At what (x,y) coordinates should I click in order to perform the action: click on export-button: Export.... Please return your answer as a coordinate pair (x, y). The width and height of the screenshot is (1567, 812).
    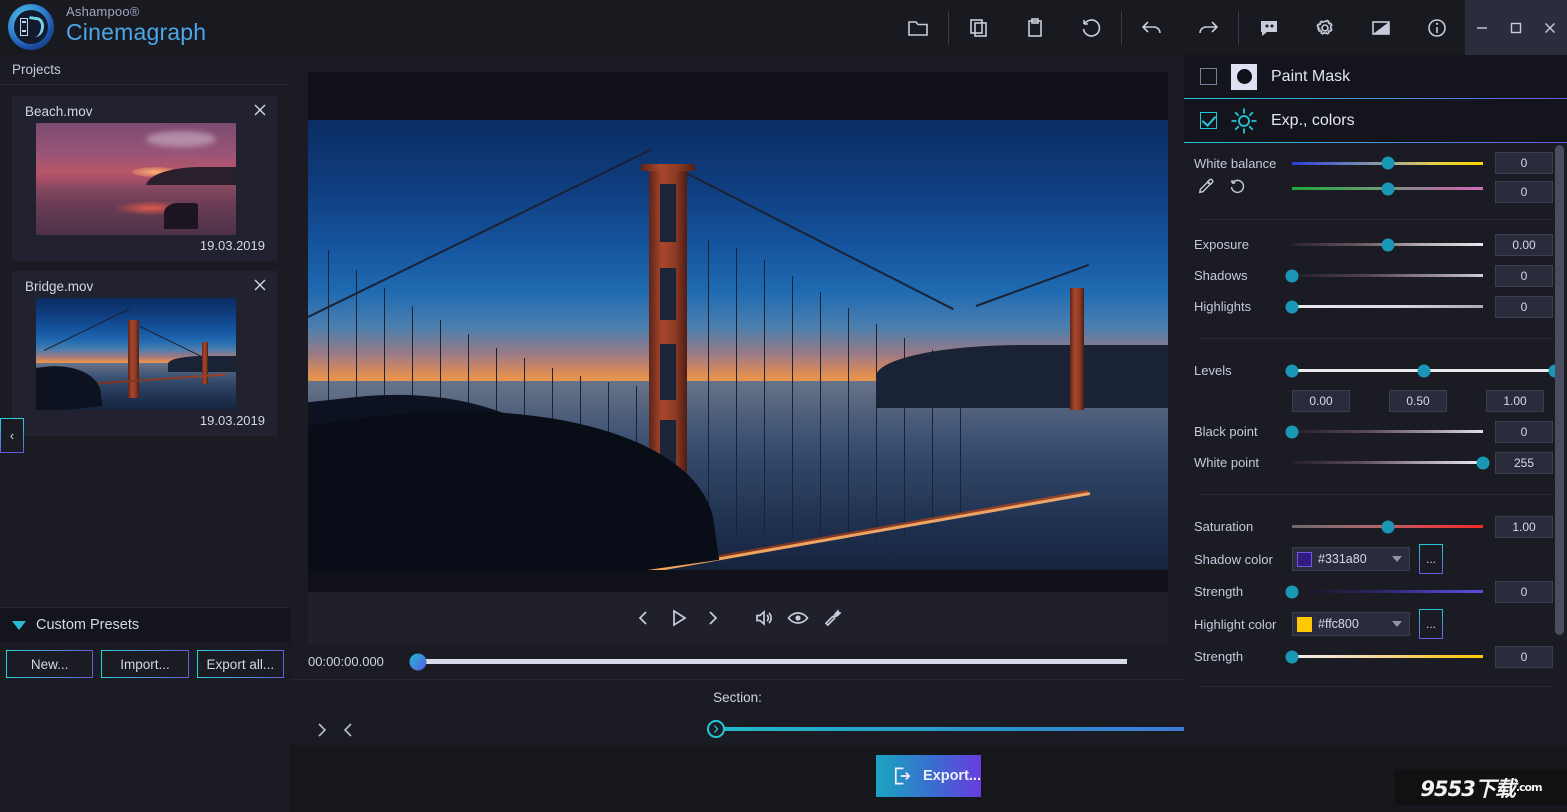
    Looking at the image, I should click on (928, 776).